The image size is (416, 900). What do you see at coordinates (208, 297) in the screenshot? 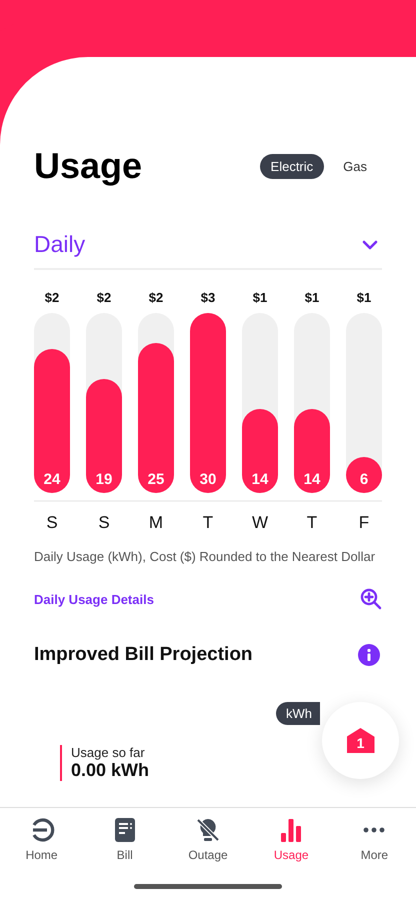
I see `cost-label: $3` at bounding box center [208, 297].